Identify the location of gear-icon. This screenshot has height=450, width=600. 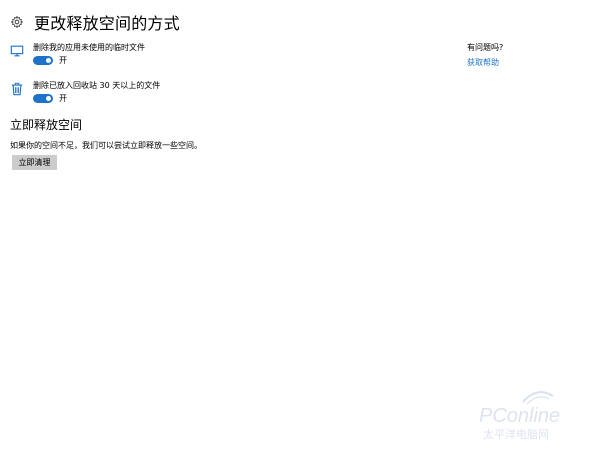
(17, 22).